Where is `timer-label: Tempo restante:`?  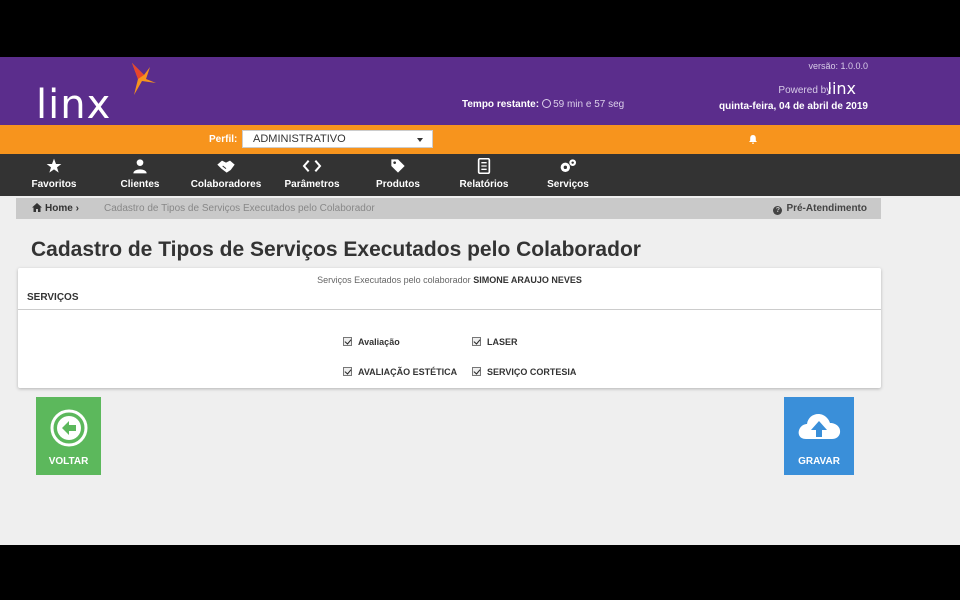
timer-label: Tempo restante: is located at coordinates (501, 104).